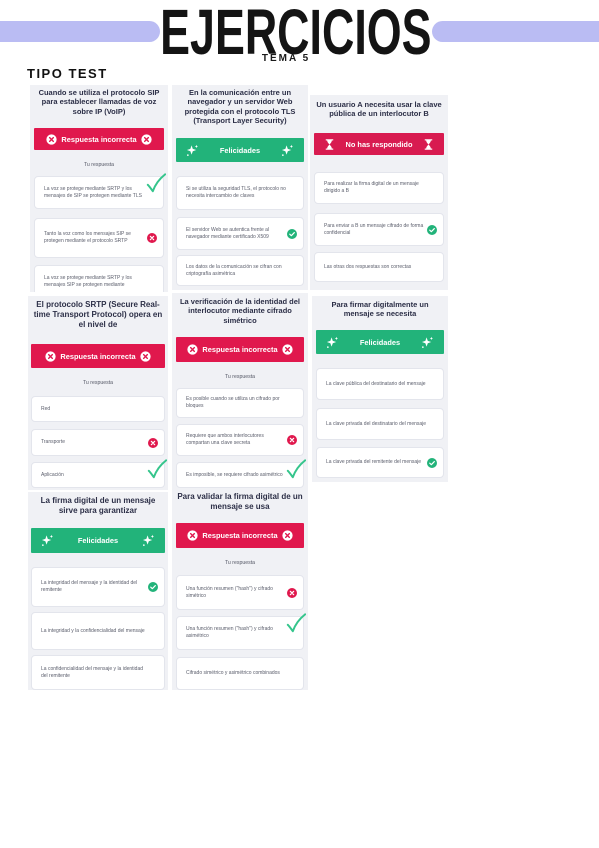  I want to click on answer-option: Red, so click(98, 409).